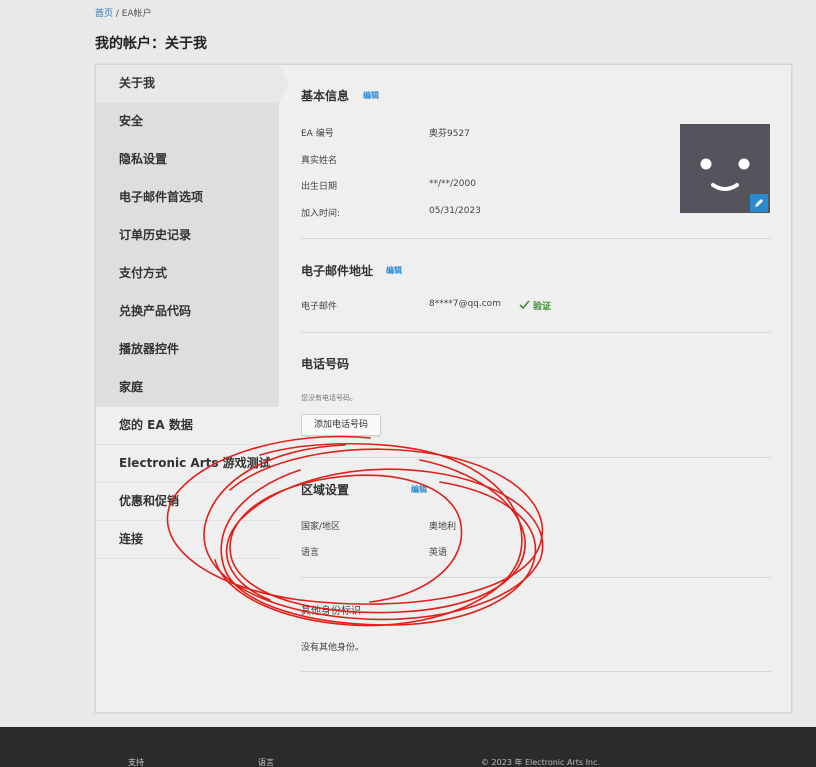 This screenshot has width=816, height=767. I want to click on other-identities-note: 没有其他身份。, so click(333, 648).